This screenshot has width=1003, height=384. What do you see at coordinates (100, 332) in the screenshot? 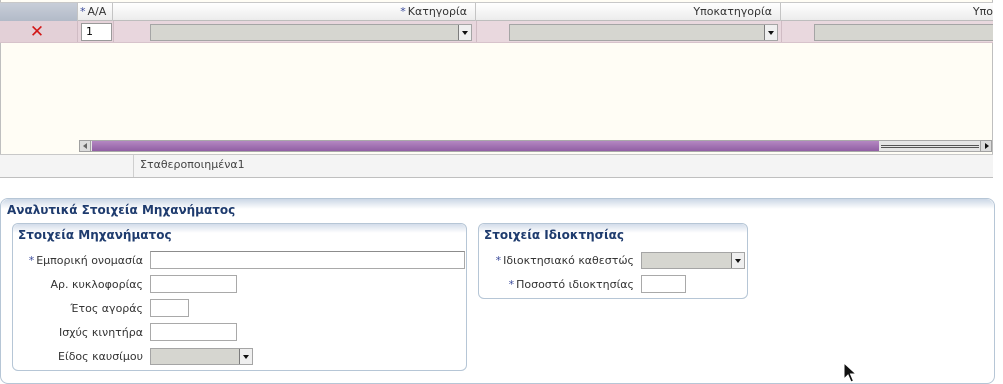
I see `engine-power-label: Ισχύς κινητήρα` at bounding box center [100, 332].